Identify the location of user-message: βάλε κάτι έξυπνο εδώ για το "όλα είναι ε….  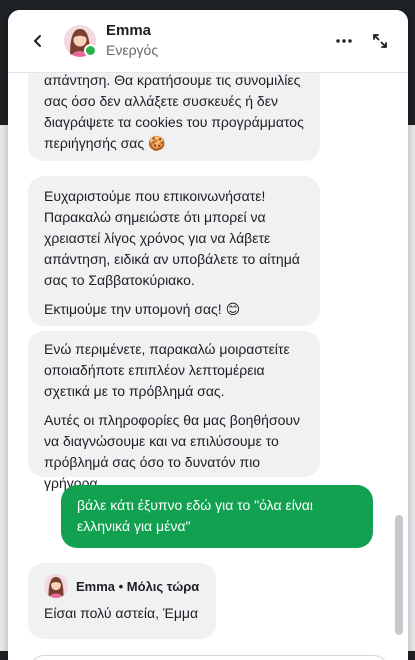
(217, 516).